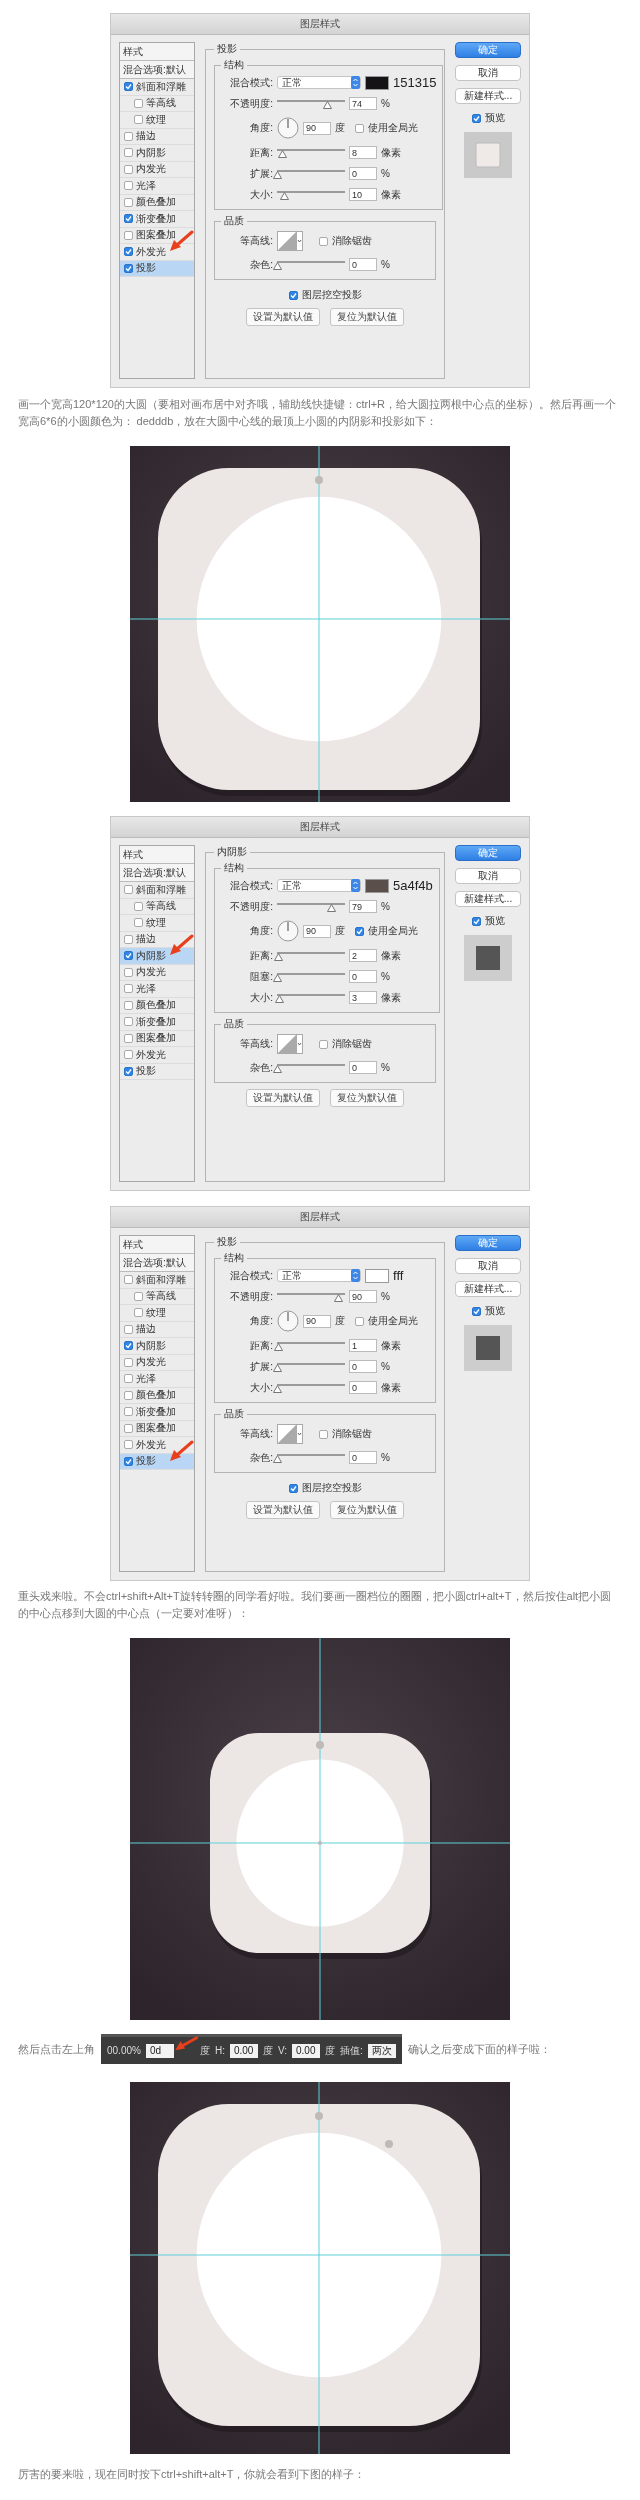 Image resolution: width=640 pixels, height=2500 pixels. Describe the element at coordinates (288, 931) in the screenshot. I see `angle-dial-icon` at that location.